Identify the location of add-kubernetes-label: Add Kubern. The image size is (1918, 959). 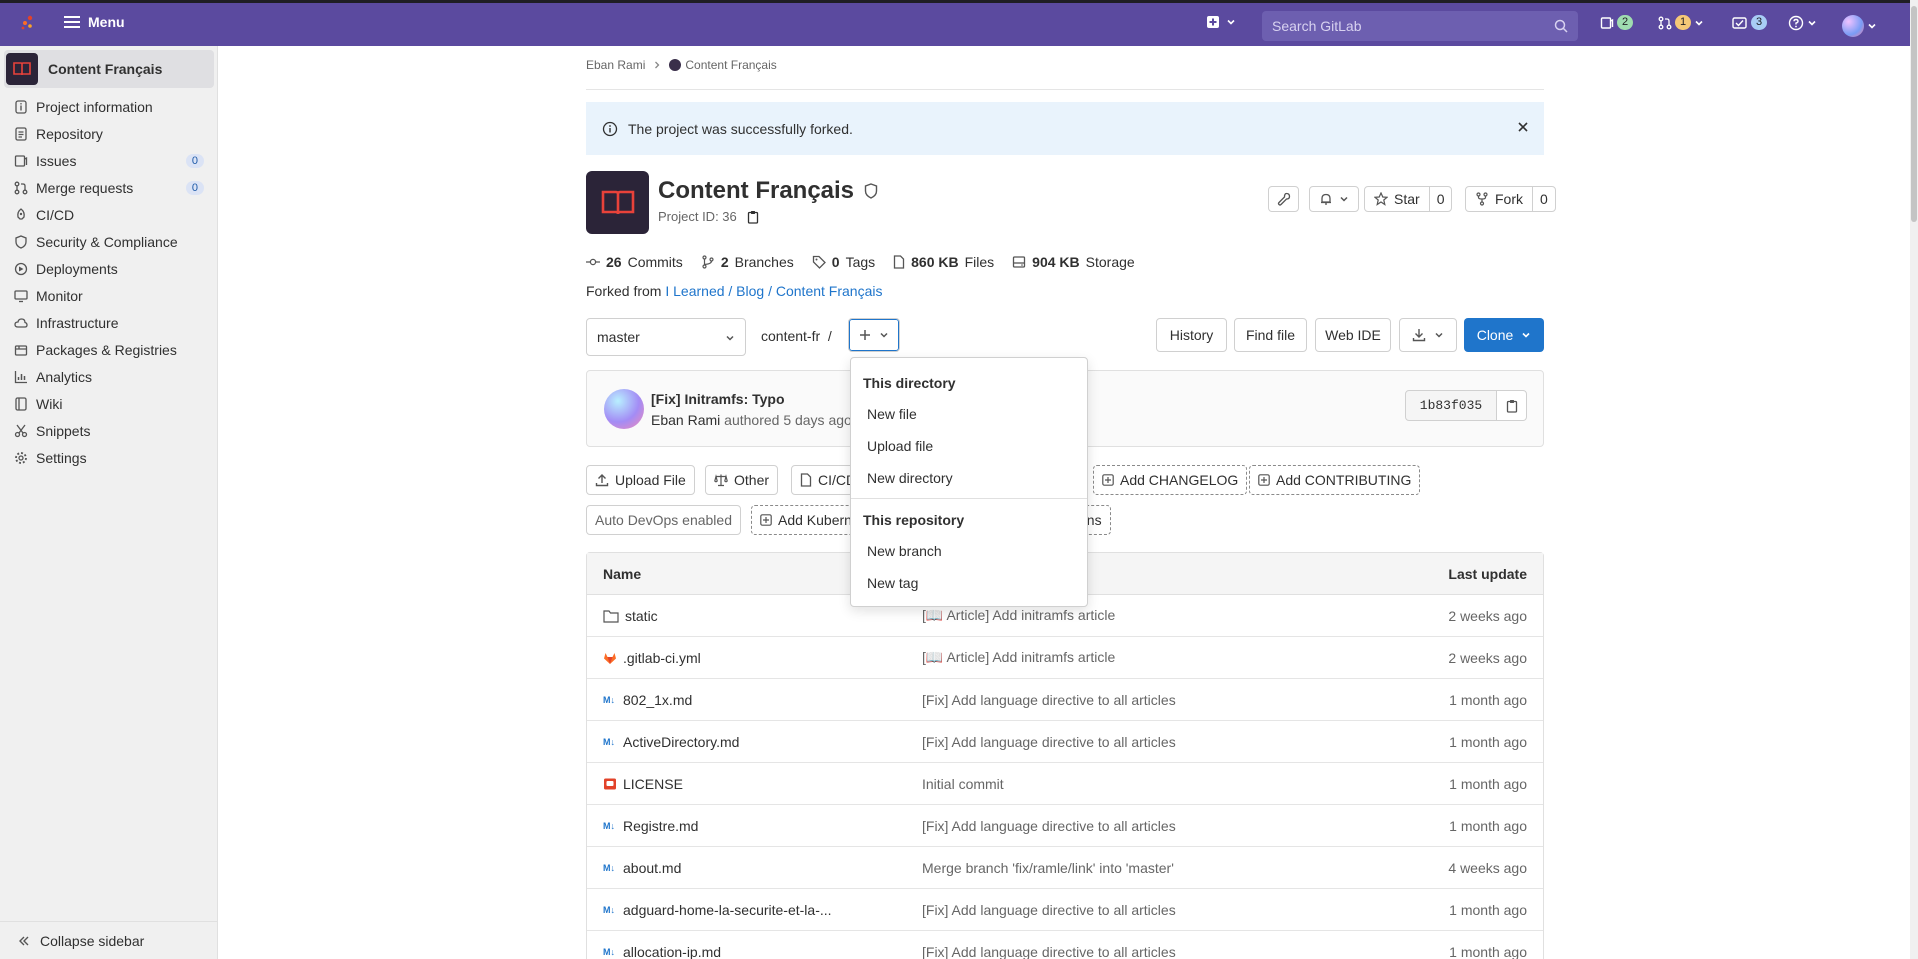
(815, 520).